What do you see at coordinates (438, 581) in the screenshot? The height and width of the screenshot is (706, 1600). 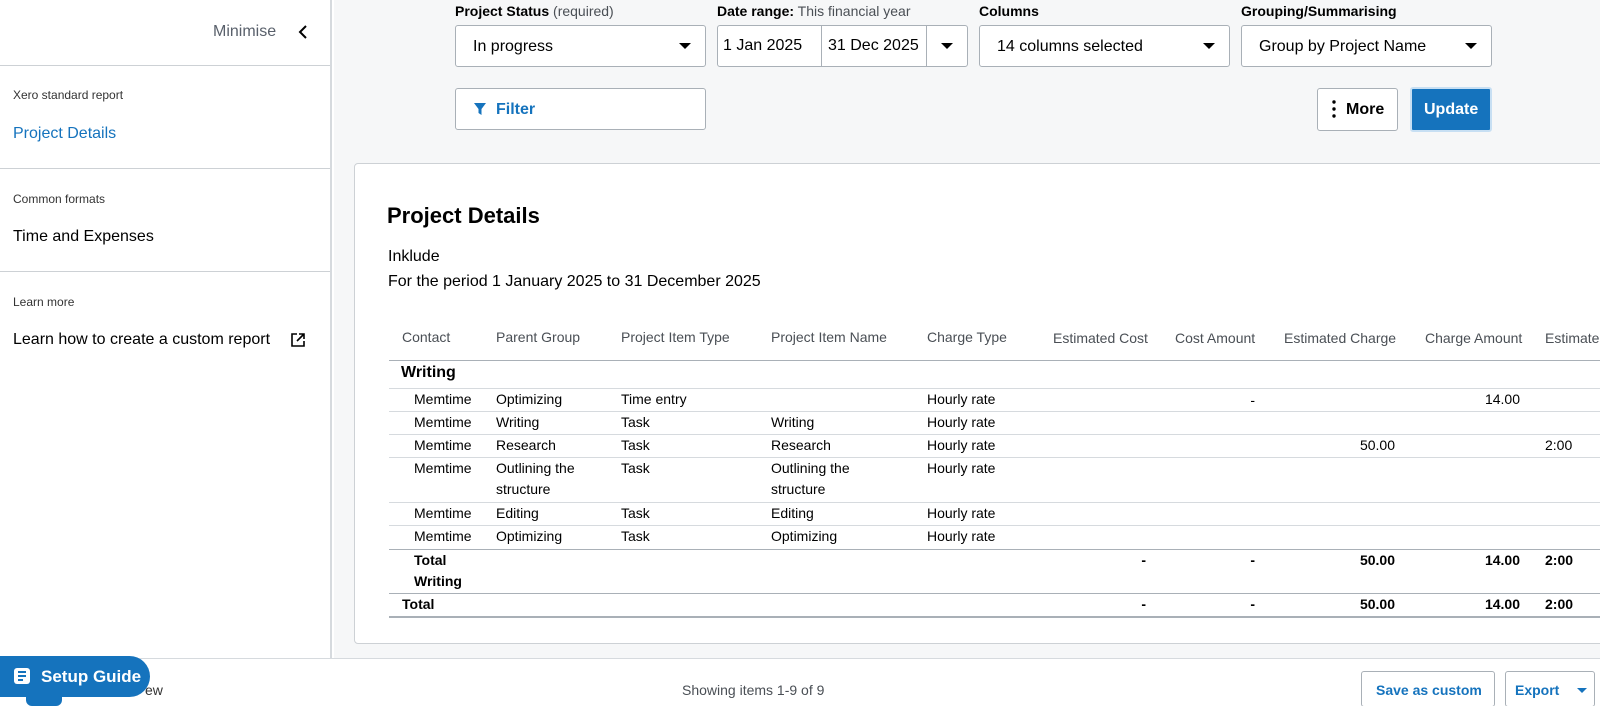 I see `group-total-label: Writing` at bounding box center [438, 581].